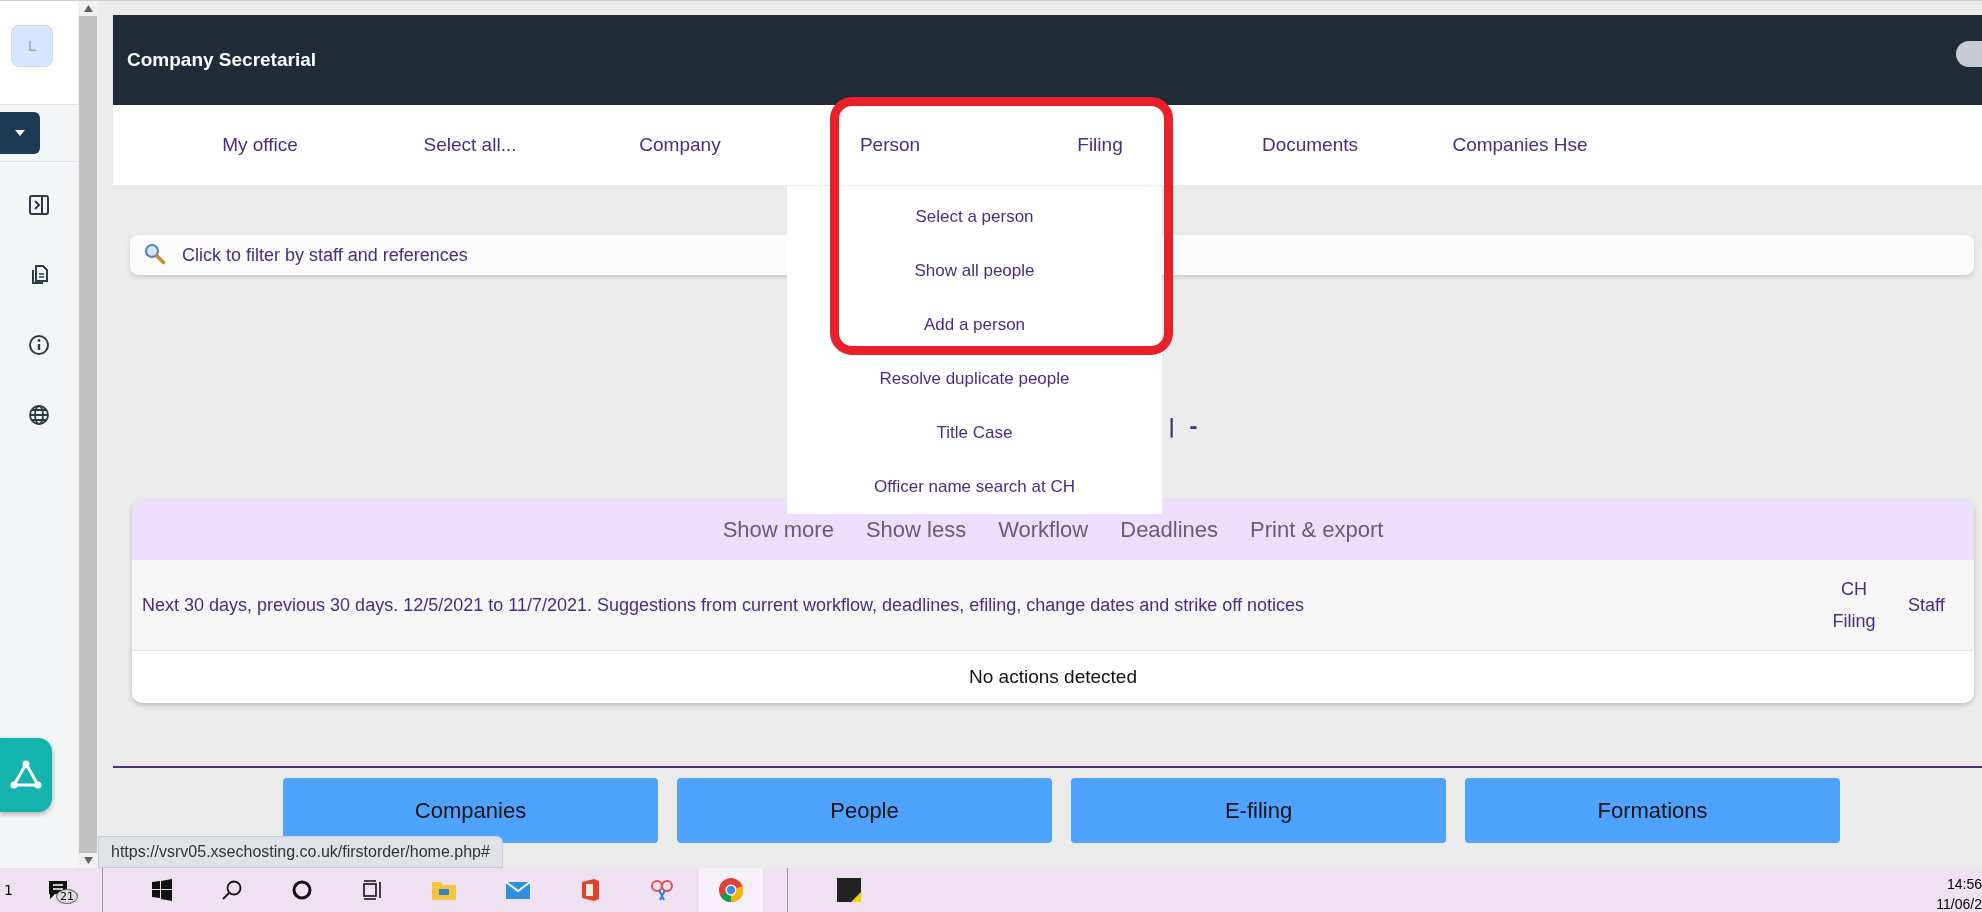 Image resolution: width=1982 pixels, height=912 pixels. I want to click on partial-text: | -, so click(1183, 426).